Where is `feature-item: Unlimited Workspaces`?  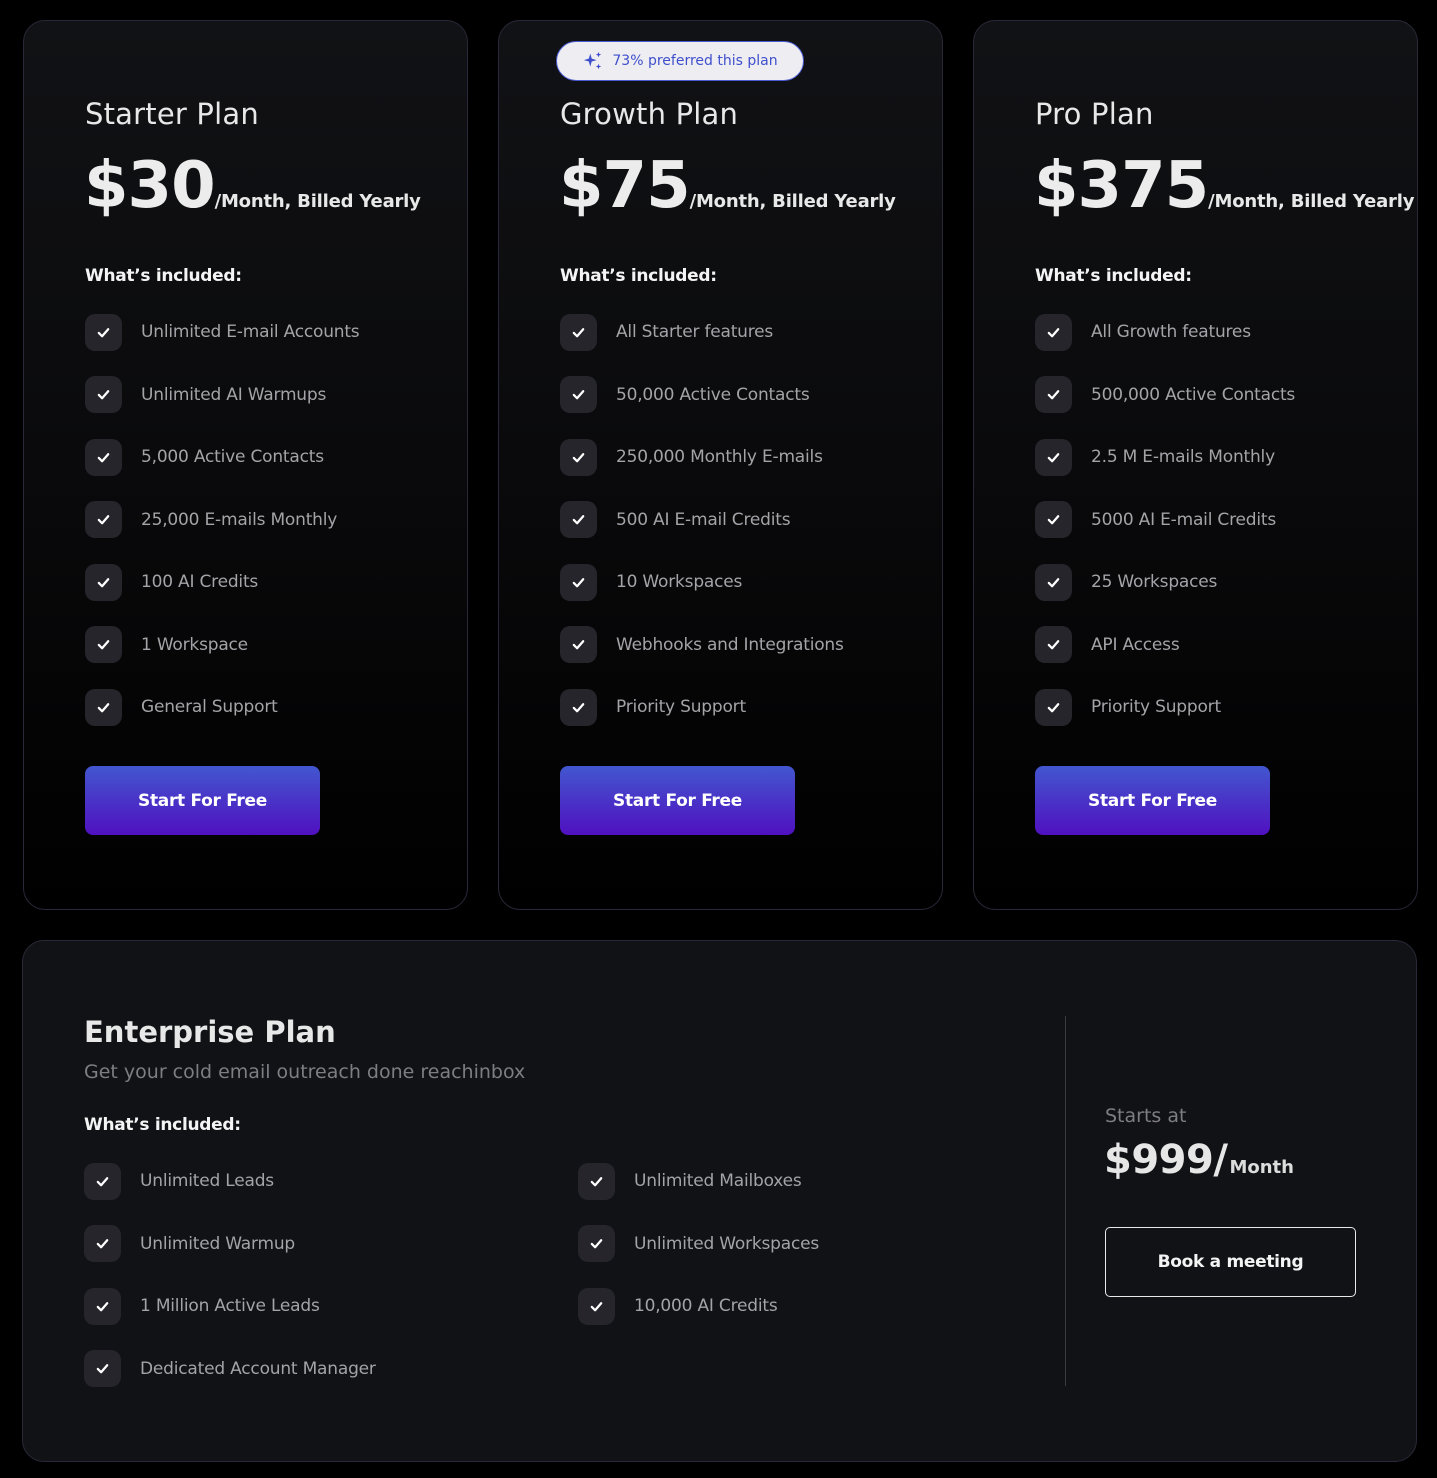 feature-item: Unlimited Workspaces is located at coordinates (698, 1244).